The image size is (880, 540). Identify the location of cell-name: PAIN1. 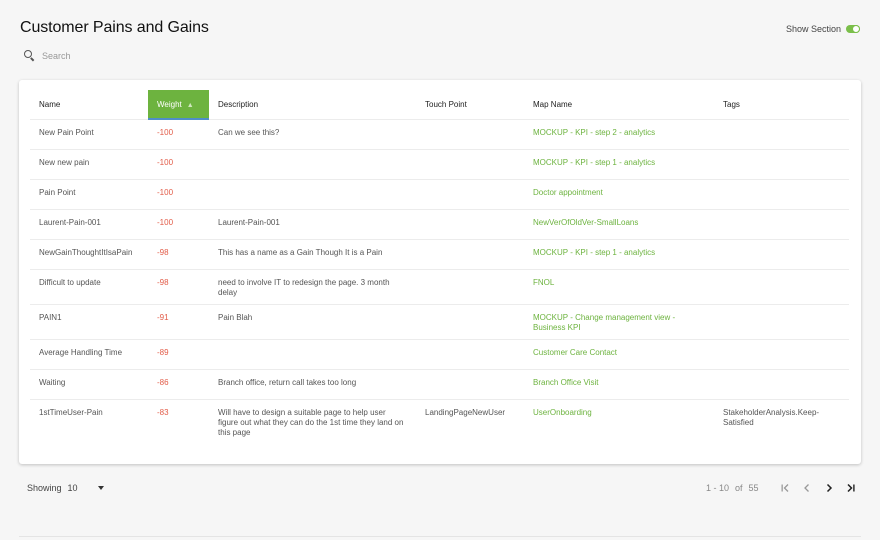
(89, 321).